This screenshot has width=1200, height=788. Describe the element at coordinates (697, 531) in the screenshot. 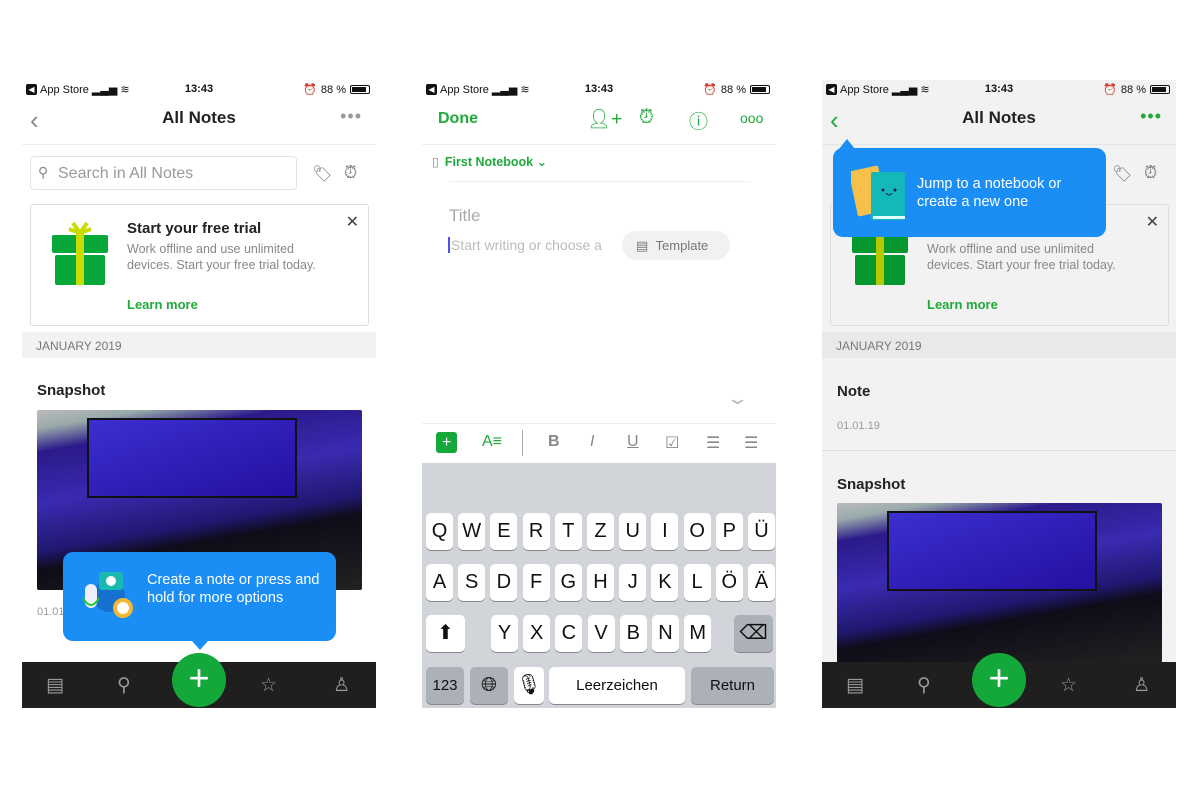

I see `key-o: O` at that location.